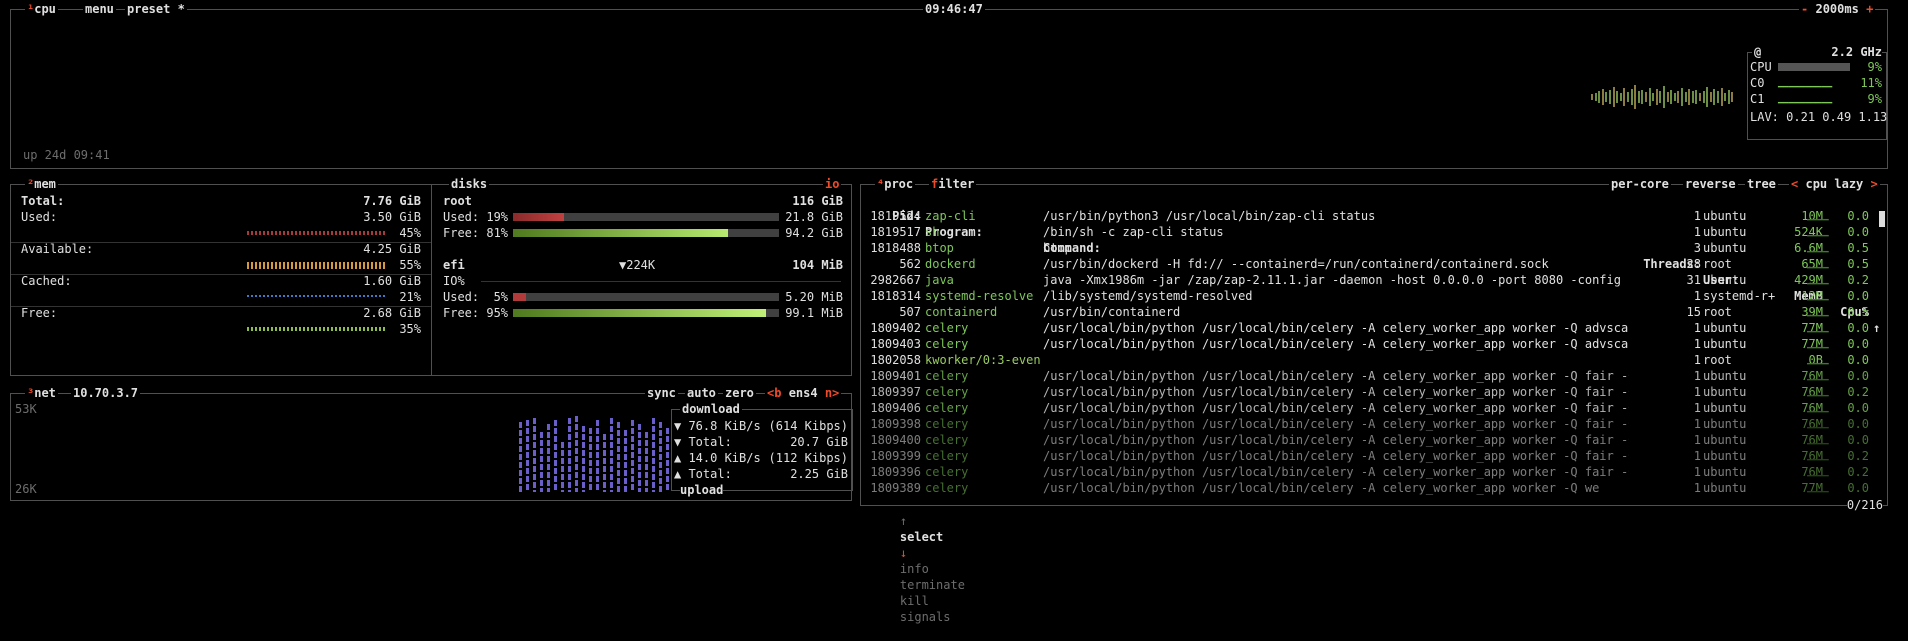  What do you see at coordinates (99, 9) in the screenshot?
I see `menu-button: menu` at bounding box center [99, 9].